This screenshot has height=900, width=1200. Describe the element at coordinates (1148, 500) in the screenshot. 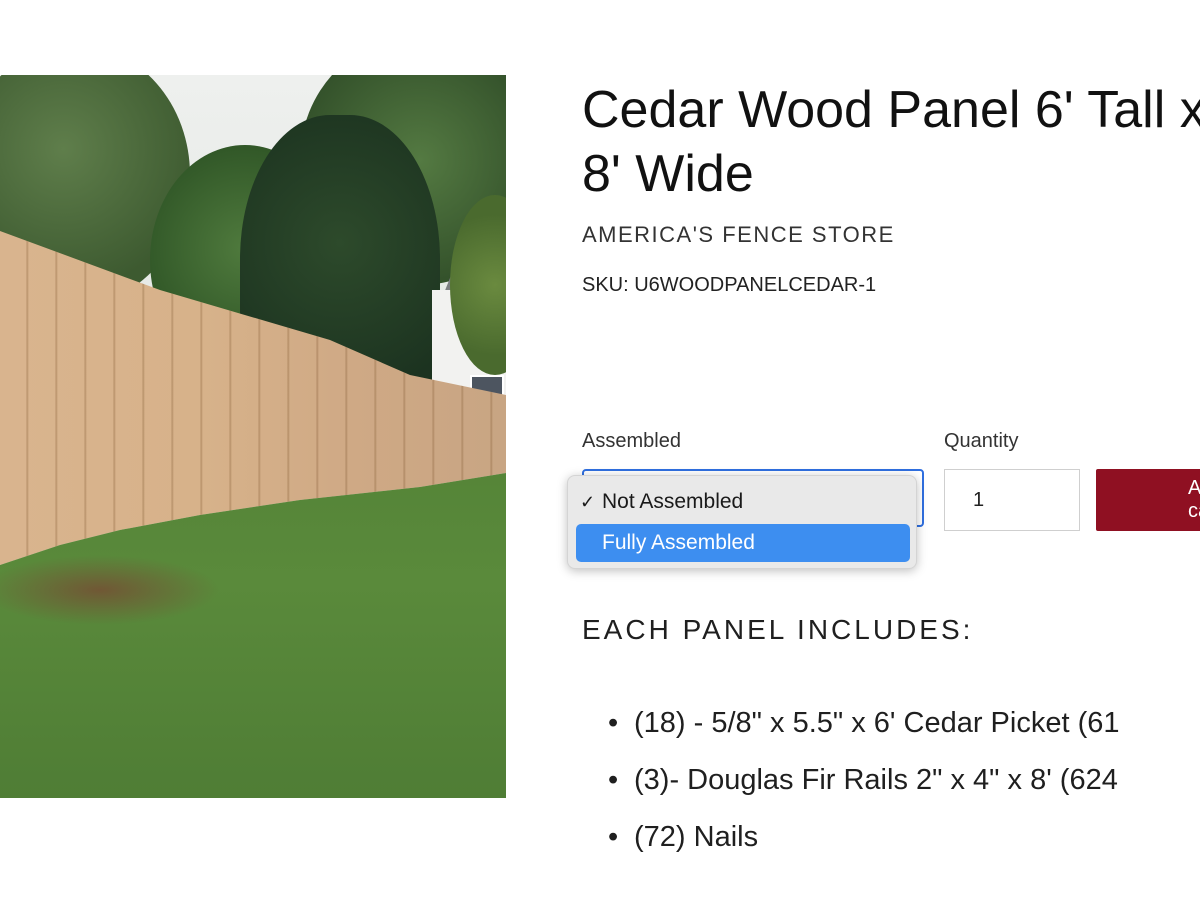

I see `add-to-cart-button: Add to cart` at that location.